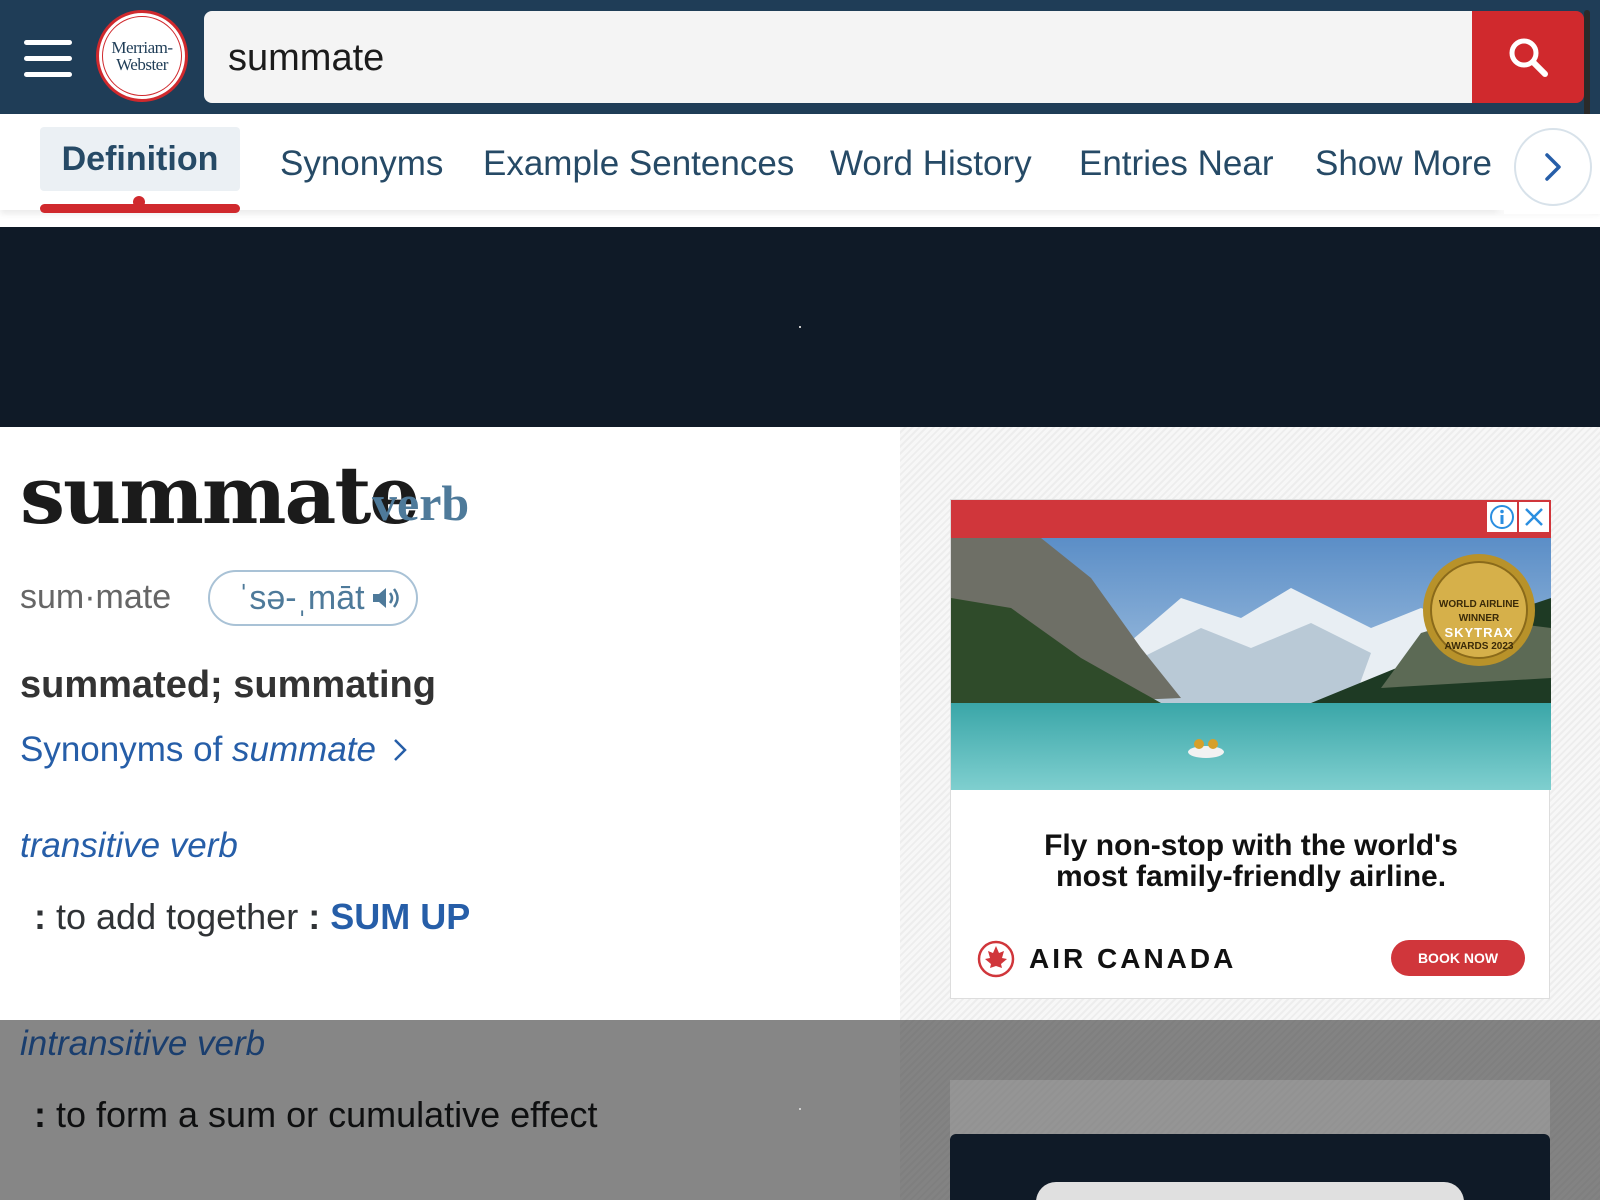 Image resolution: width=1600 pixels, height=1200 pixels. I want to click on synonyms-link: Synonyms of summate, so click(214, 750).